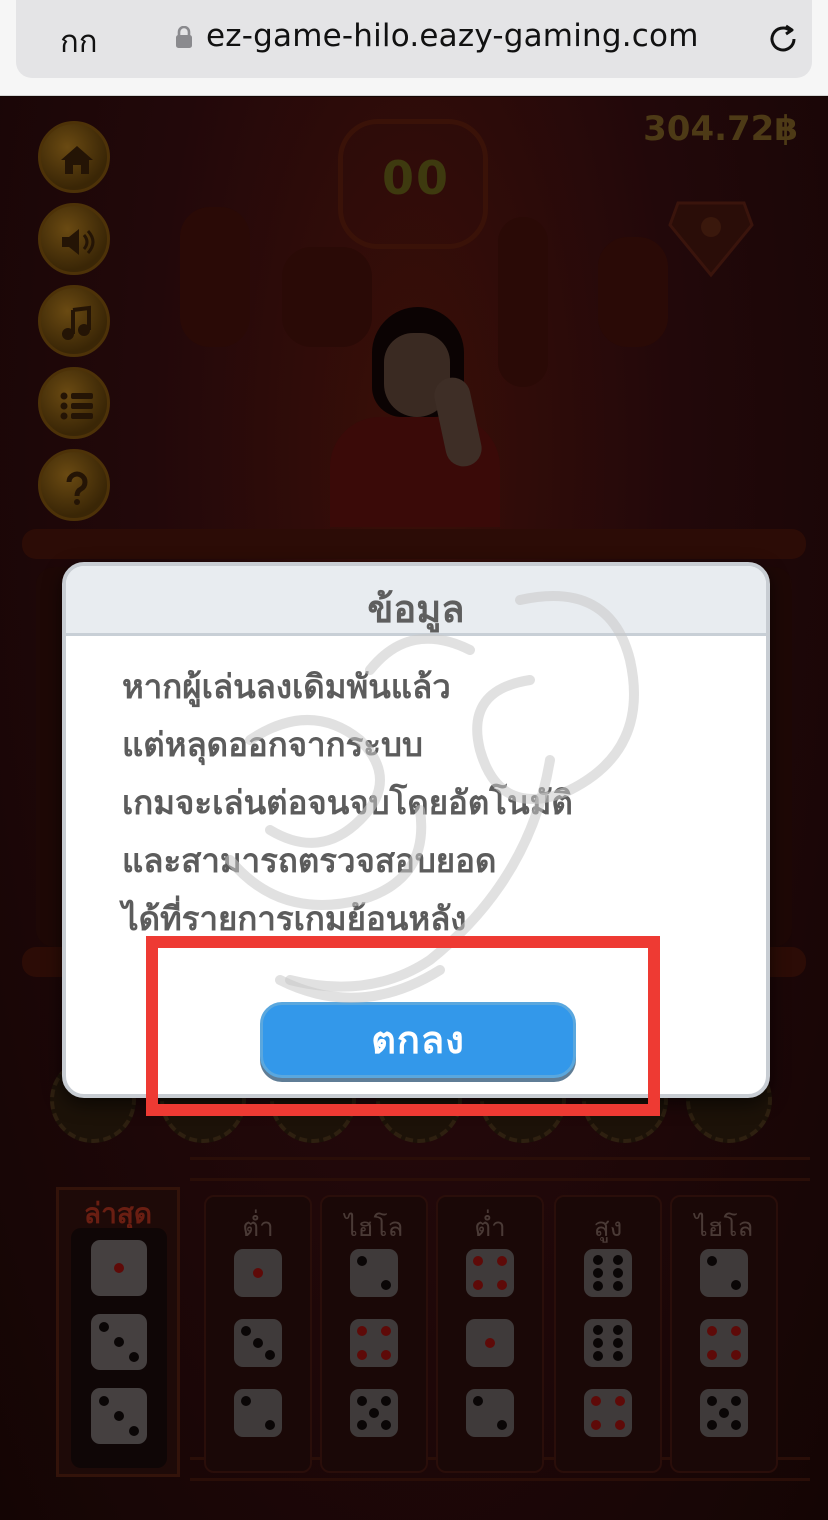 This screenshot has height=1520, width=828. I want to click on menu-list-icon, so click(76, 406).